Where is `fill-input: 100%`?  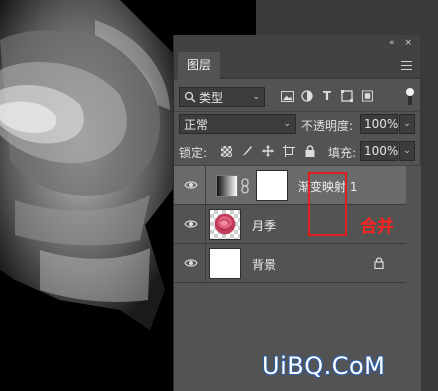
fill-input: 100% is located at coordinates (379, 151).